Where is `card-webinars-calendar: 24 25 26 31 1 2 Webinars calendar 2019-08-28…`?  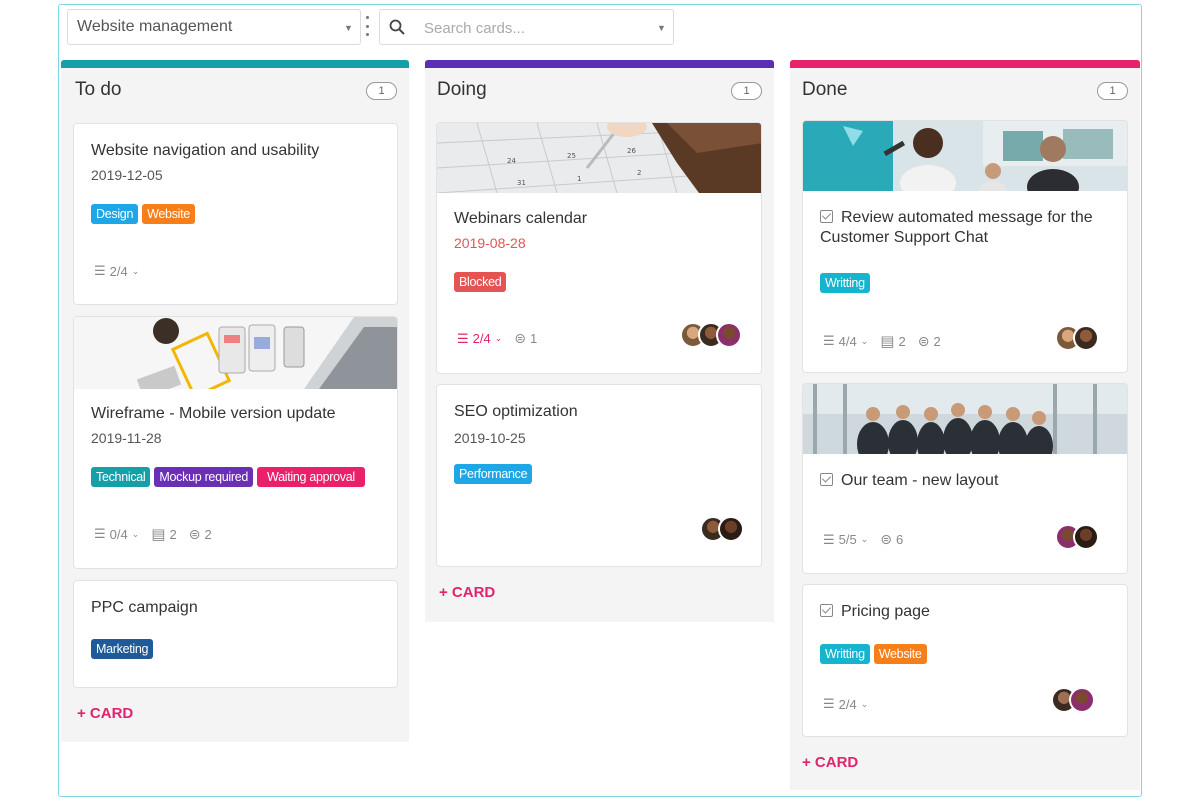
card-webinars-calendar: 24 25 26 31 1 2 Webinars calendar 2019-08-28… is located at coordinates (599, 248).